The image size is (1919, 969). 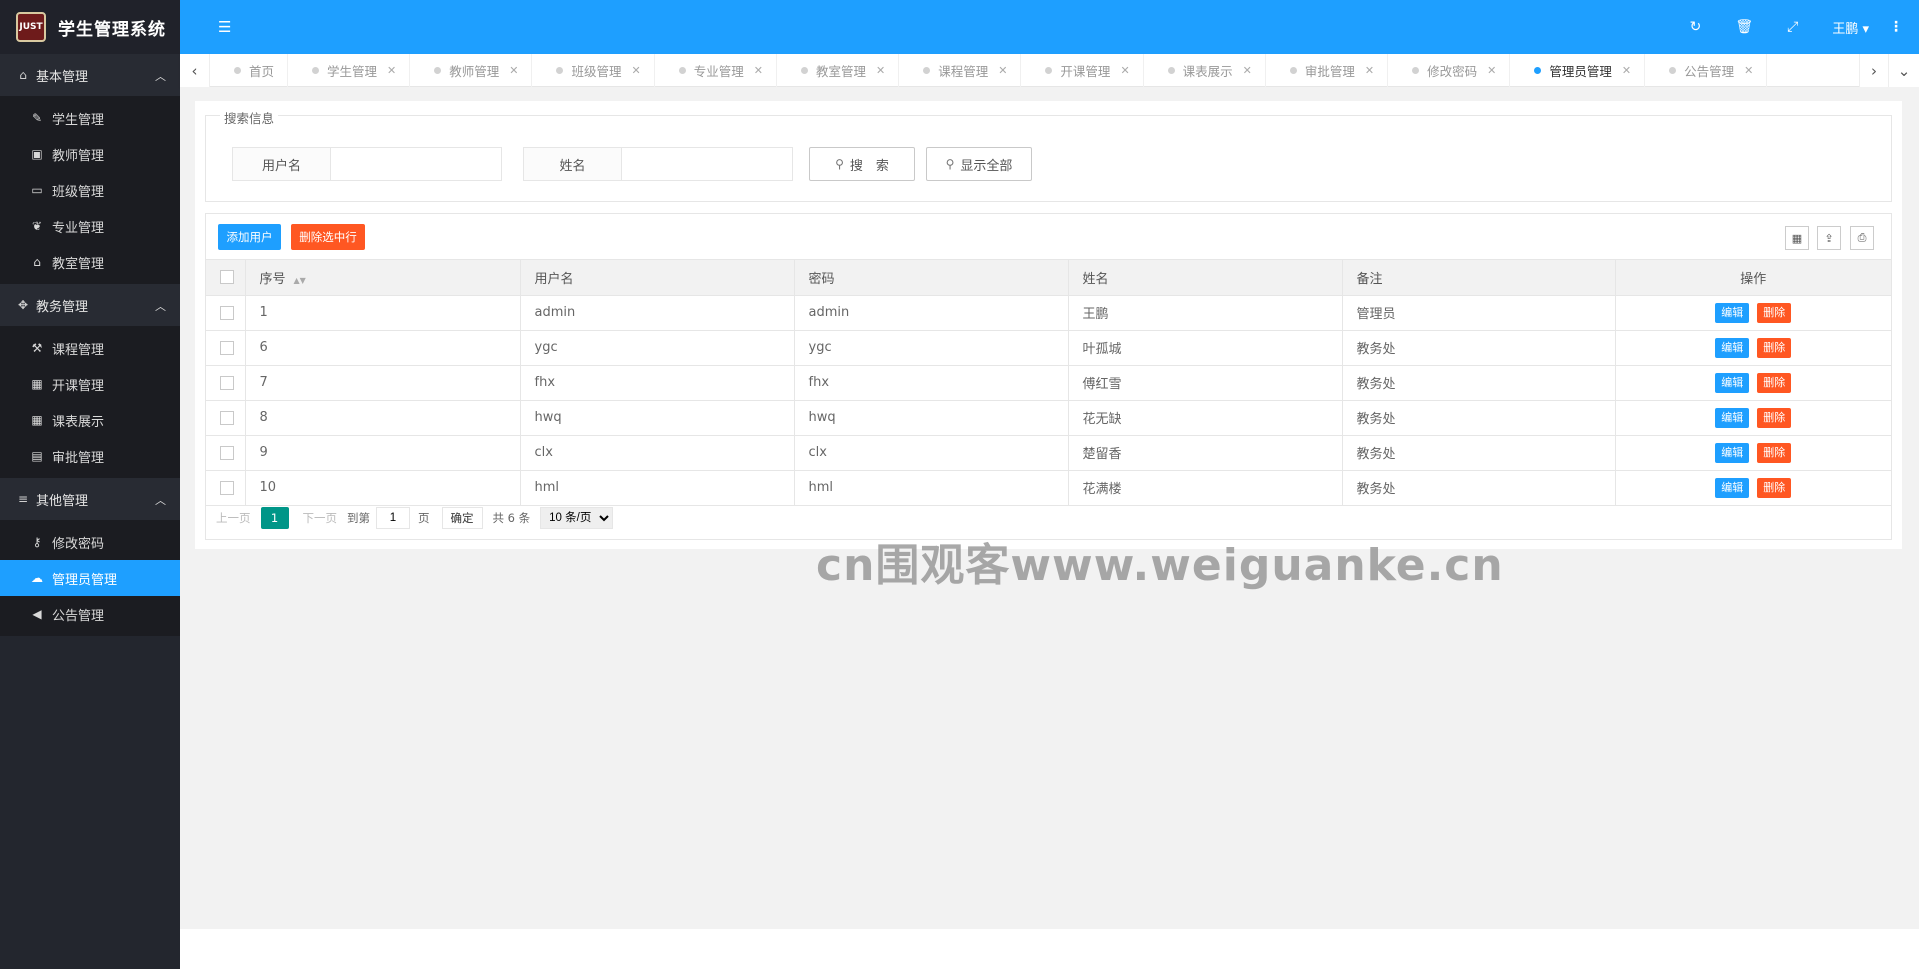 What do you see at coordinates (90, 384) in the screenshot?
I see `sidebar-item-open-course: ▦ 开课管理` at bounding box center [90, 384].